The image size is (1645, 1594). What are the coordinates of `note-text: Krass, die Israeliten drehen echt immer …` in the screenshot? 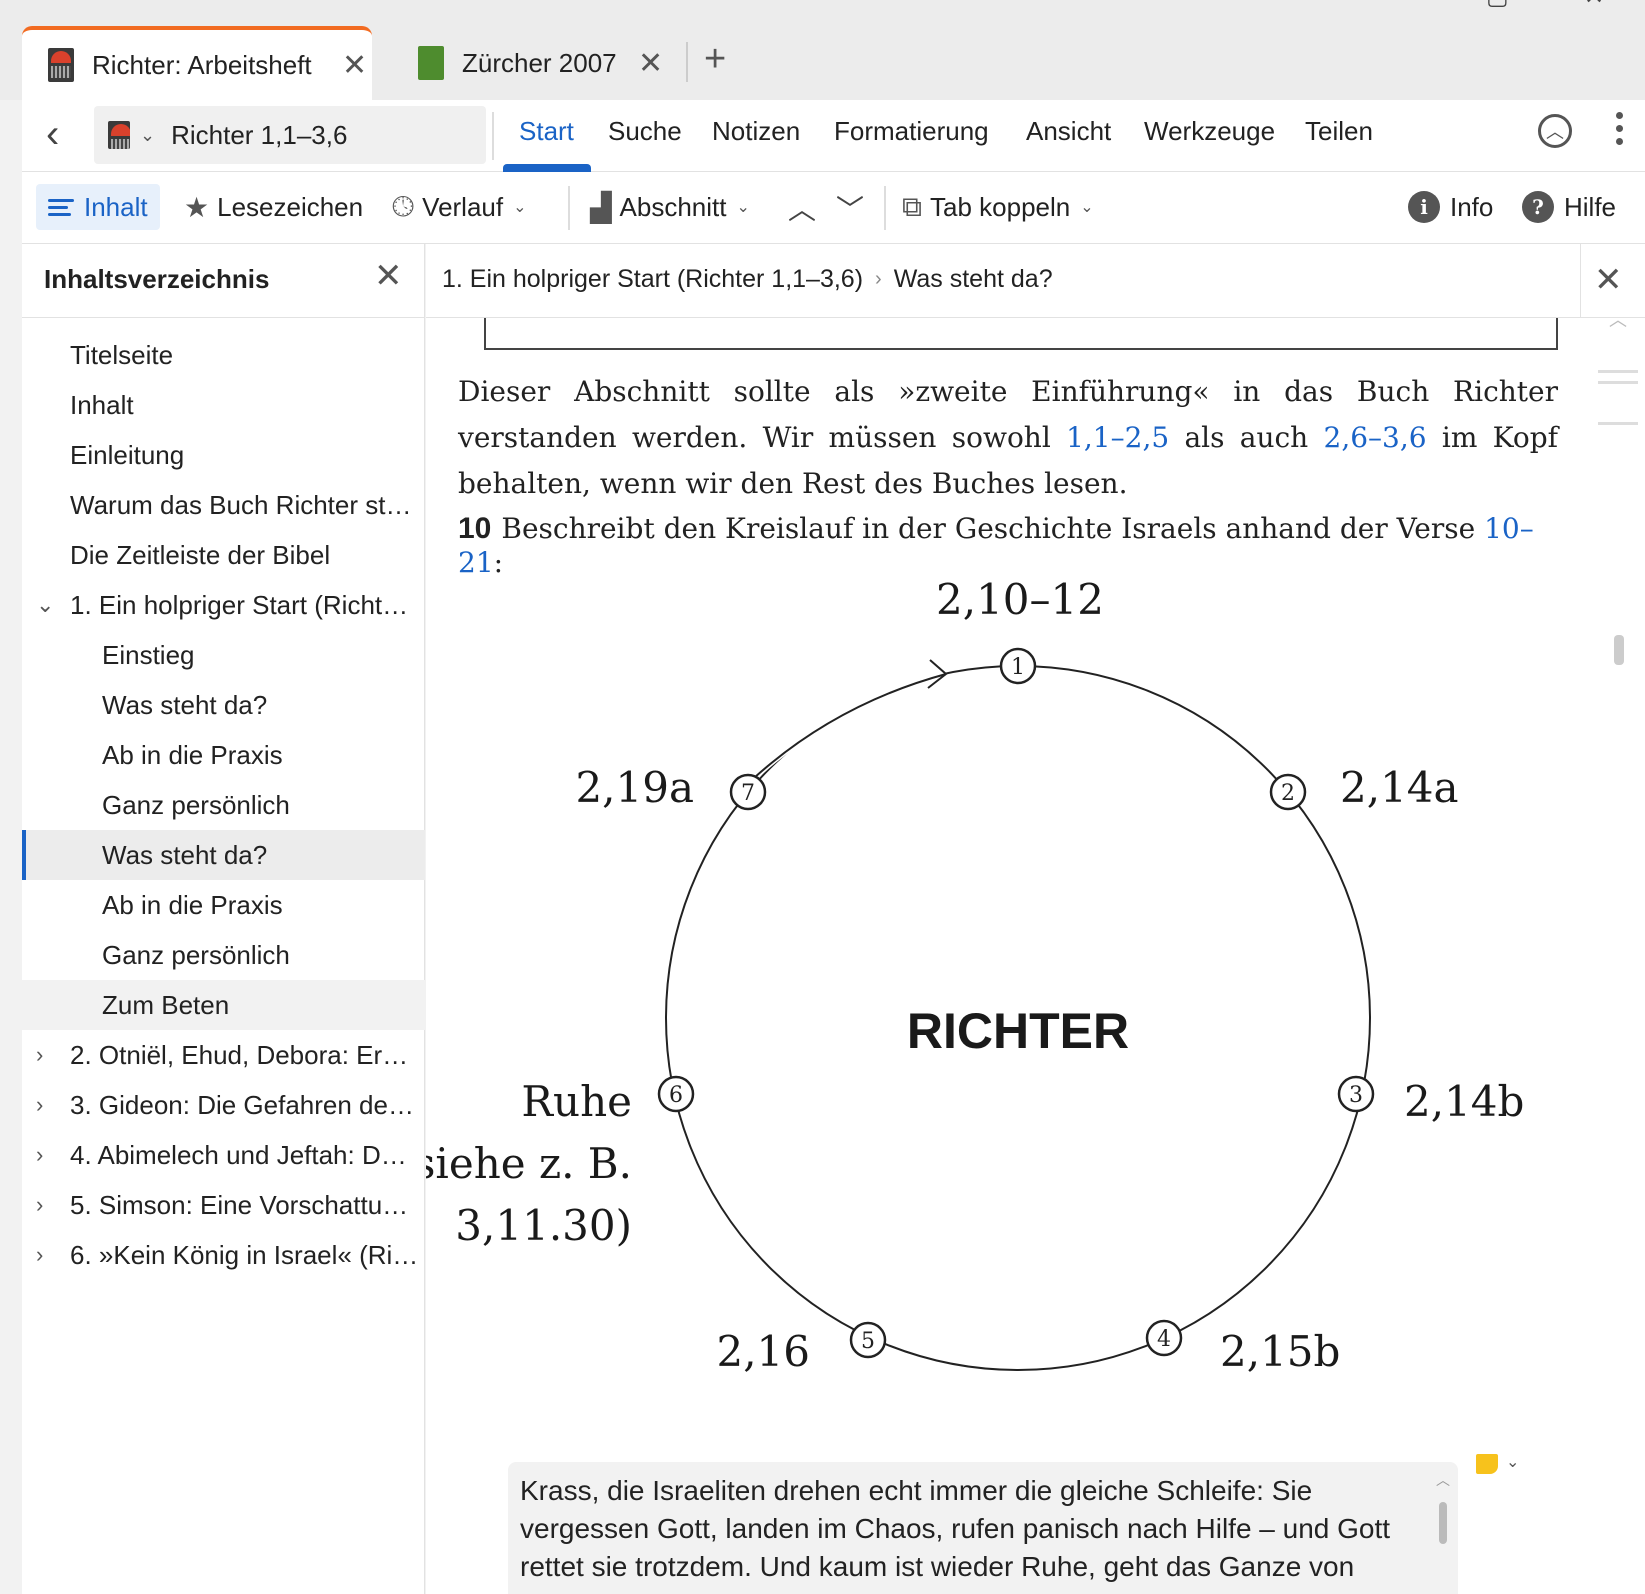 It's located at (955, 1528).